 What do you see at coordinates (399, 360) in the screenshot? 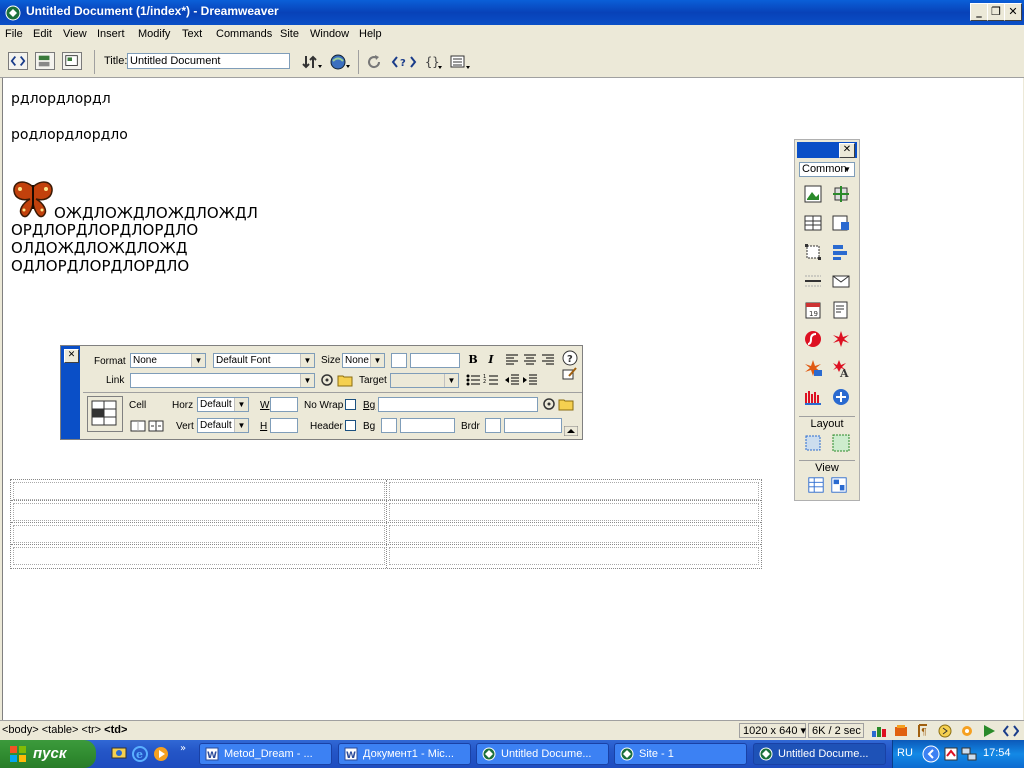
I see `text-color-picker` at bounding box center [399, 360].